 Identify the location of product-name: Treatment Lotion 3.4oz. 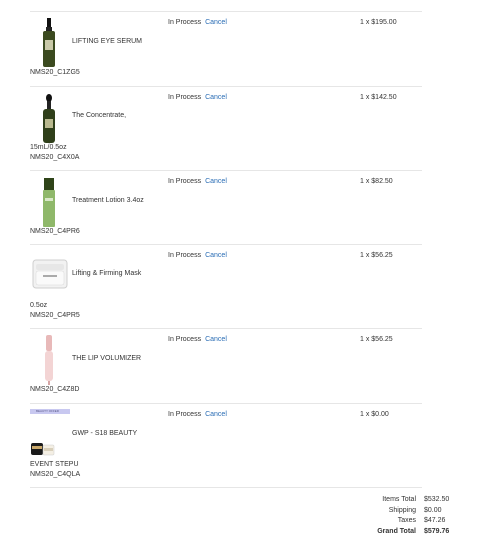
(108, 200).